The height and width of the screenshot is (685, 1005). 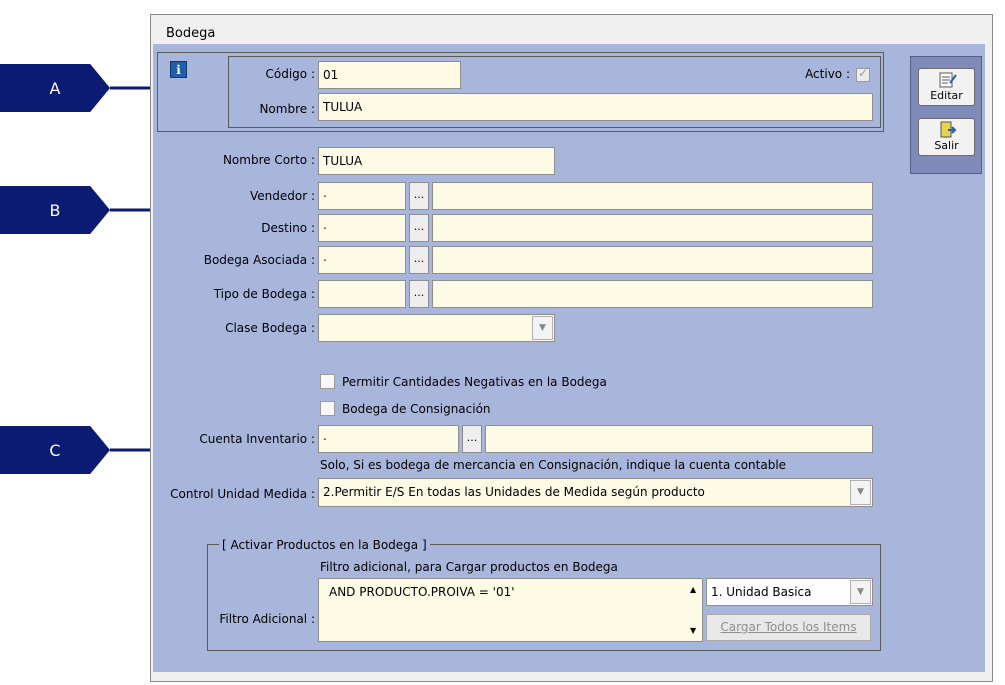 I want to click on permitir-negativas-checkbox, so click(x=327, y=381).